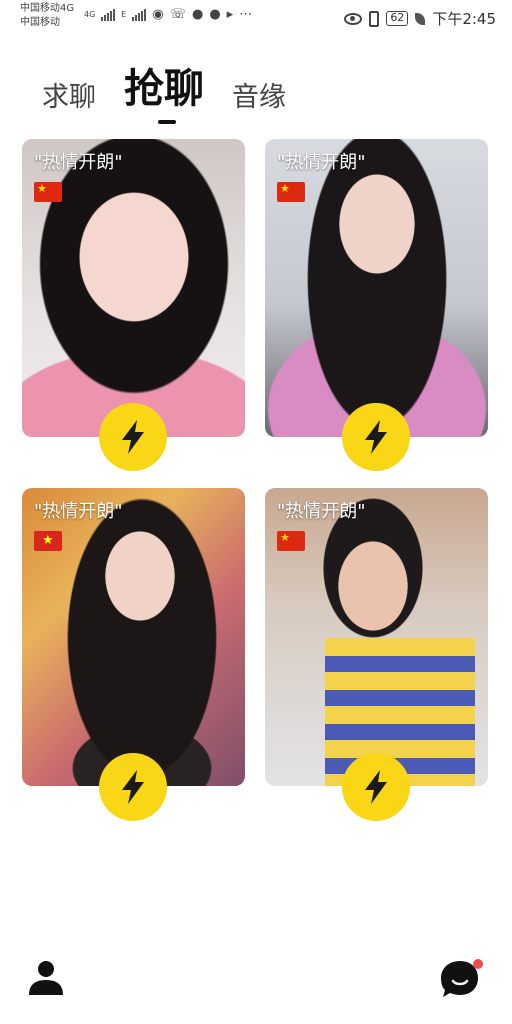 The height and width of the screenshot is (1024, 512). I want to click on vibrate-icon, so click(374, 18).